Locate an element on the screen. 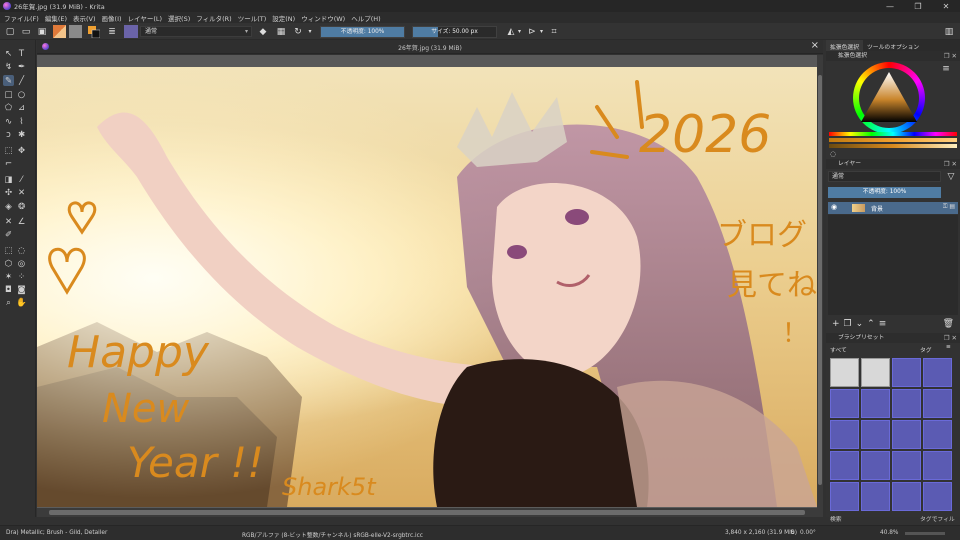  contiguous-select-tool-icon: ✶ is located at coordinates (8, 276).